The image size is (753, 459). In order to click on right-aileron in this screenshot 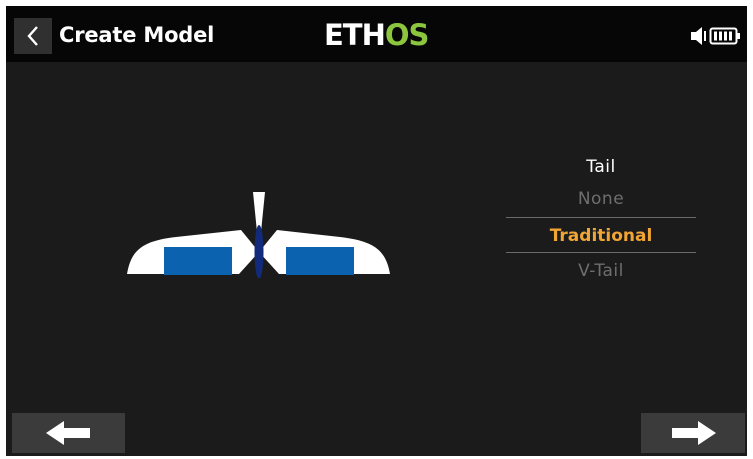, I will do `click(320, 261)`.